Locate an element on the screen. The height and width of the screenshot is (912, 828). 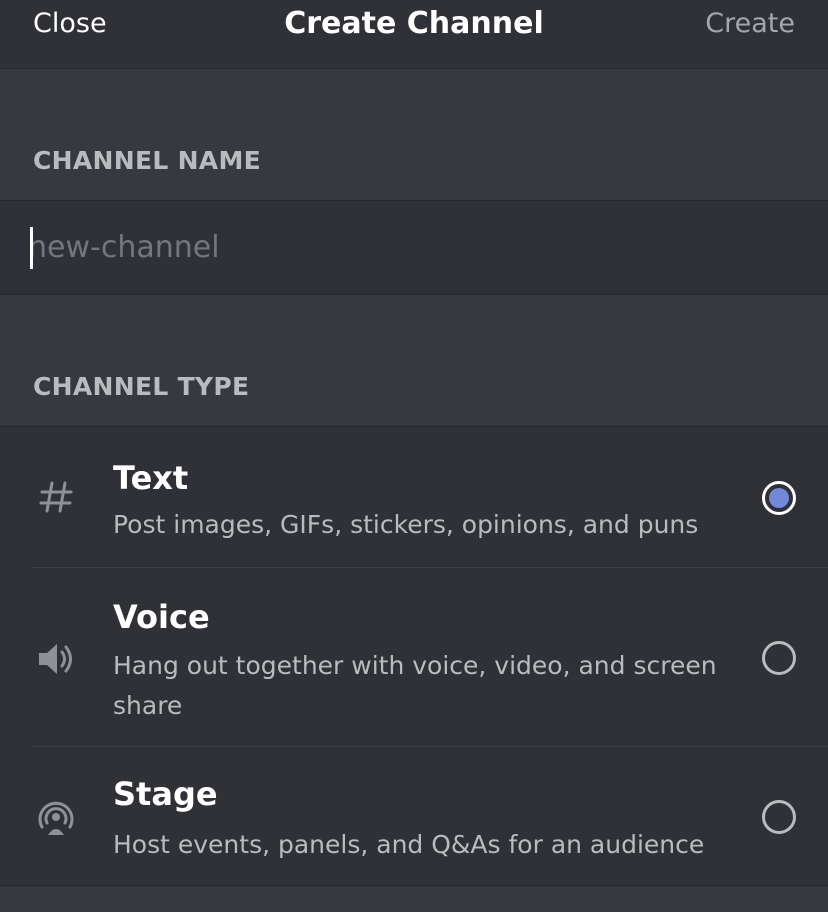
speaker-icon is located at coordinates (56, 659).